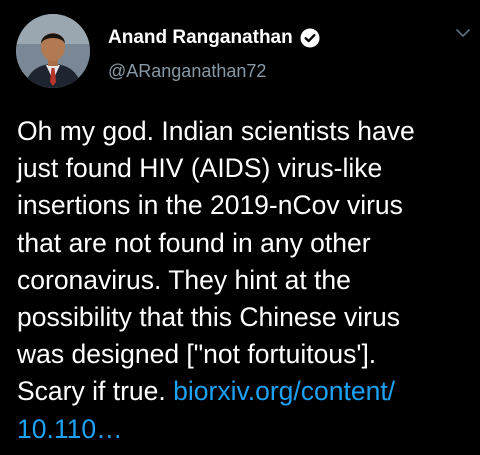  Describe the element at coordinates (210, 205) in the screenshot. I see `tweet-text-line: insertions in the 2019-nCov virus` at that location.